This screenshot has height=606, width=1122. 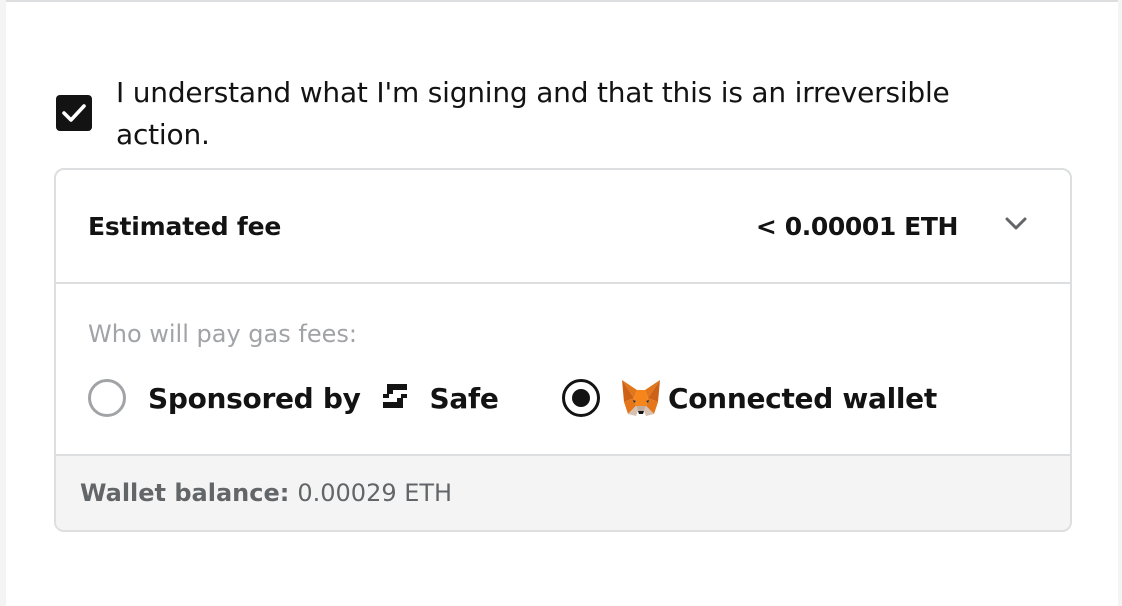 I want to click on connected-wallet-radio, so click(x=581, y=398).